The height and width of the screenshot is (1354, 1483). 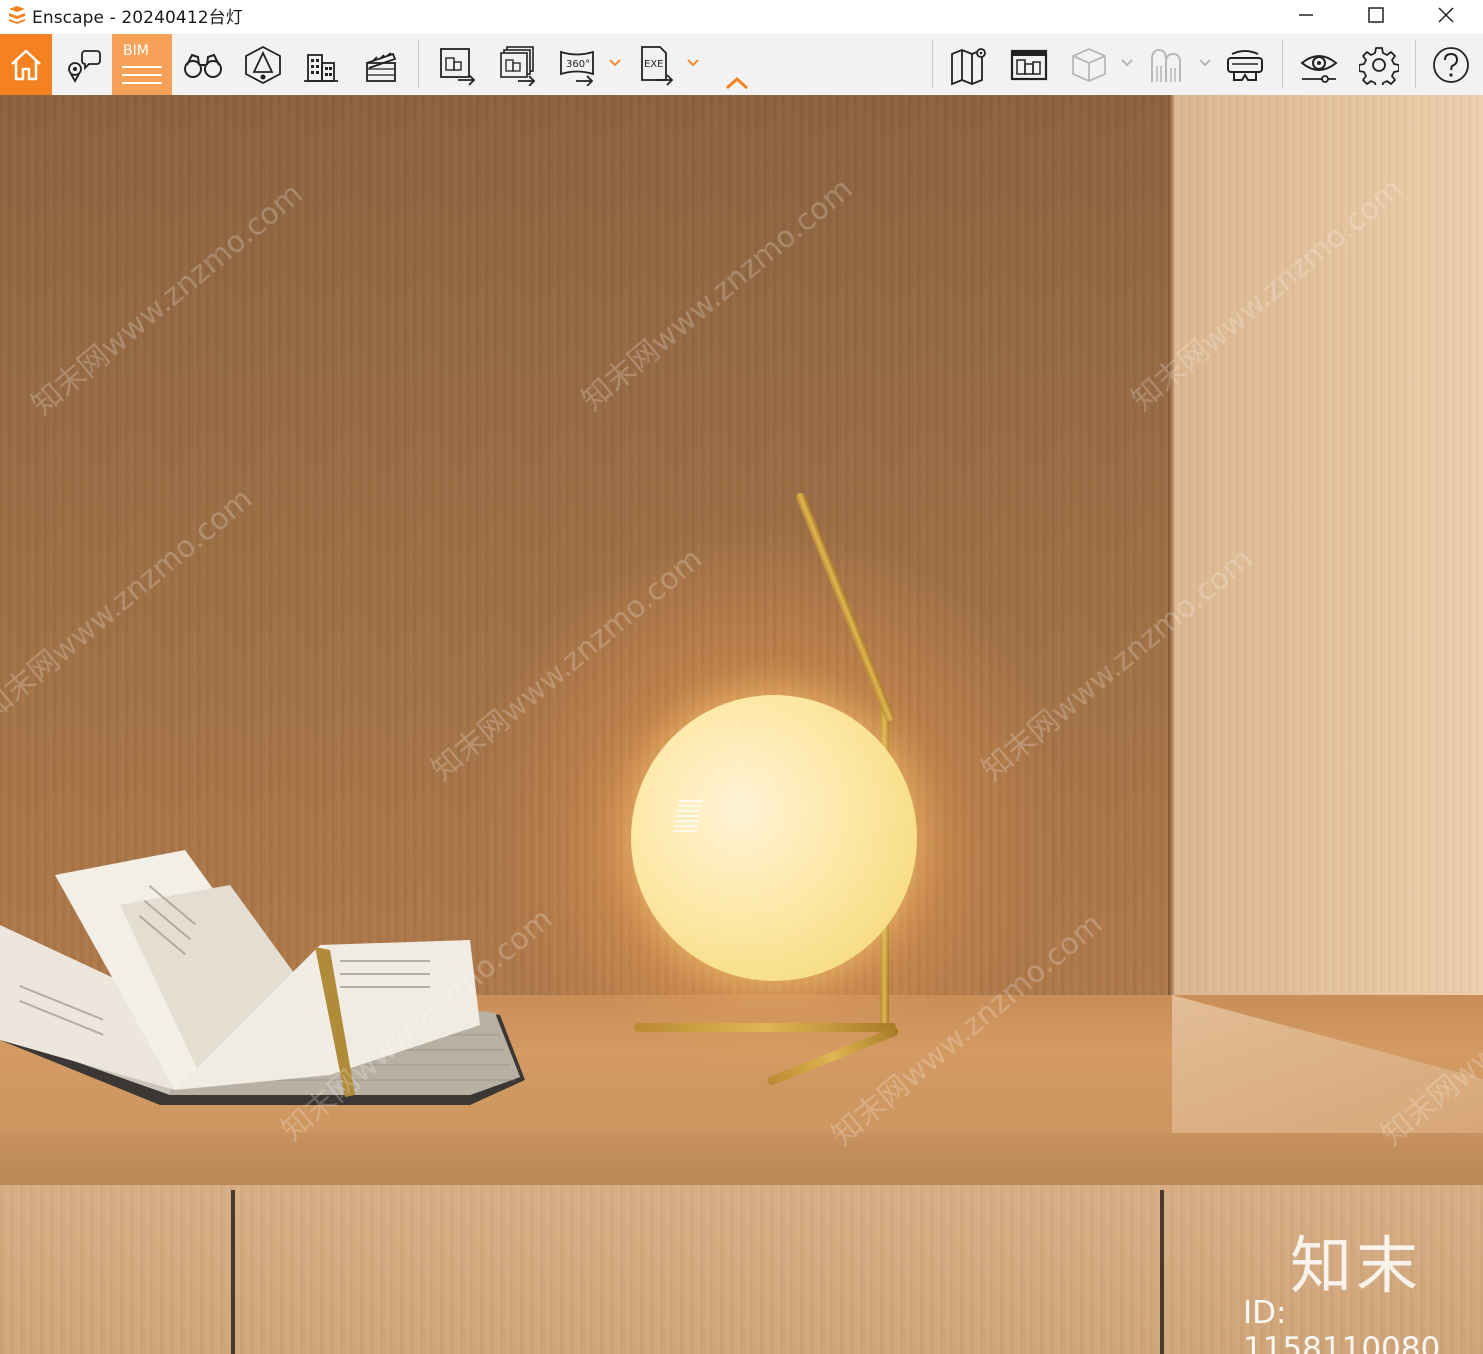 I want to click on title-bar: Enscape - 20240412台灯, so click(x=741, y=17).